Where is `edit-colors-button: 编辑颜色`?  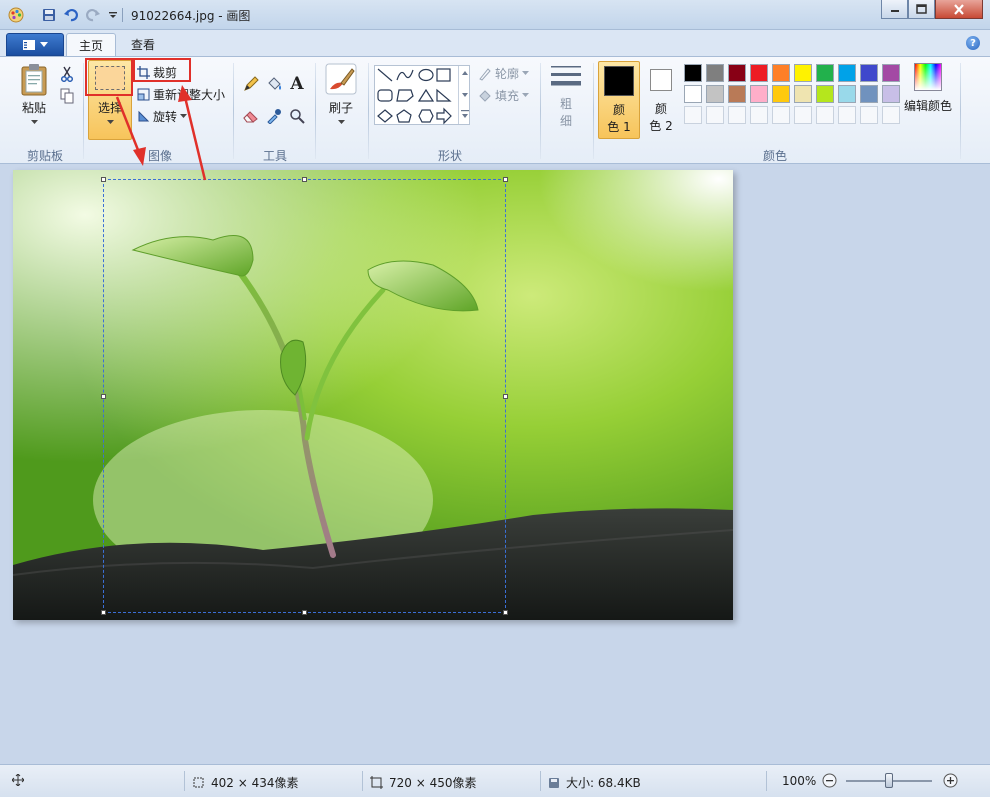 edit-colors-button: 编辑颜色 is located at coordinates (928, 88).